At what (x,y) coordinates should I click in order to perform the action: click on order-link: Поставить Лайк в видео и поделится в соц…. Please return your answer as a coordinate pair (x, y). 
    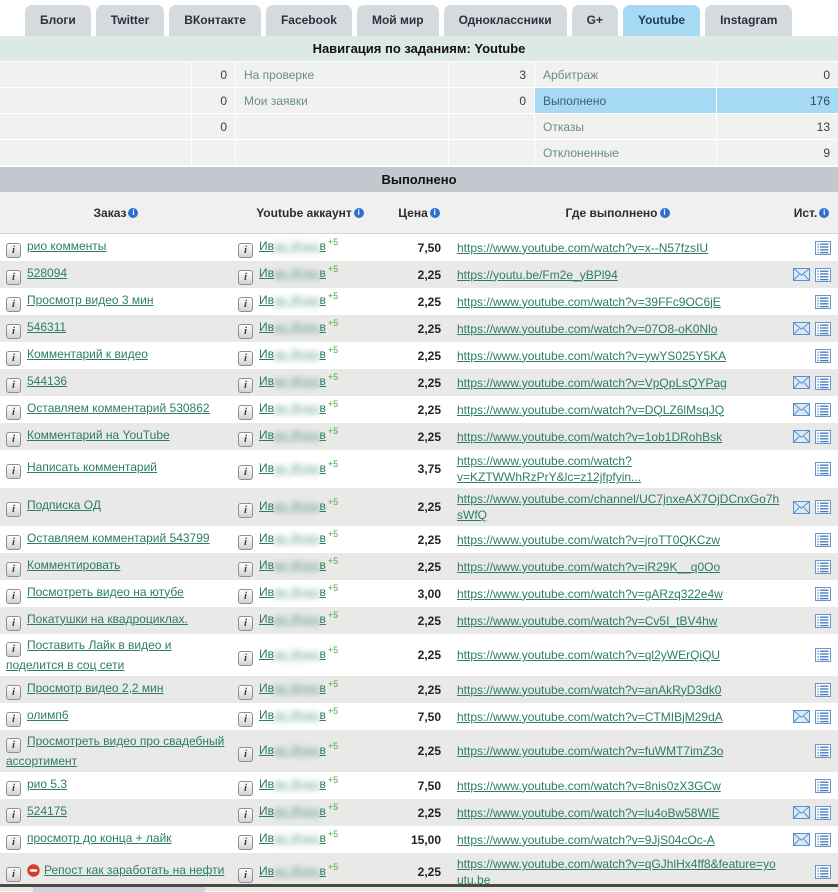
    Looking at the image, I should click on (89, 655).